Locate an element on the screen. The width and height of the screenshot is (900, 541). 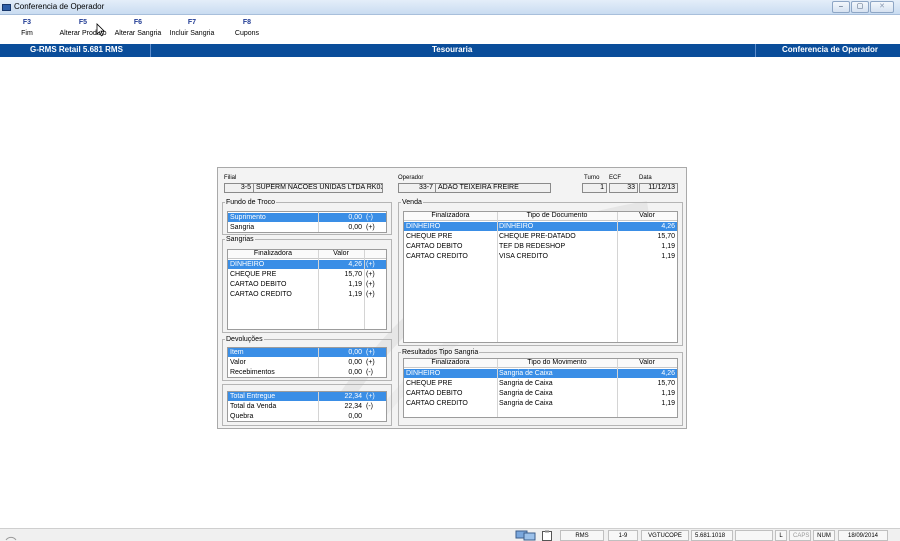
list-item: Total Entregue 22,34 (+) is located at coordinates (307, 396).